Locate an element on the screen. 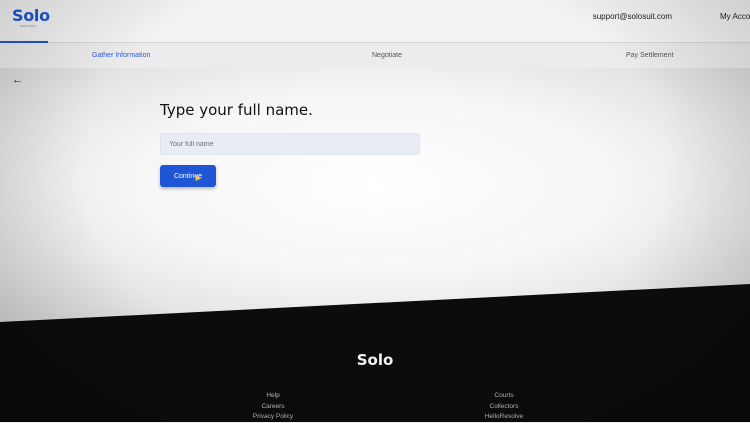 The width and height of the screenshot is (750, 423). logo-active-underline is located at coordinates (24, 42).